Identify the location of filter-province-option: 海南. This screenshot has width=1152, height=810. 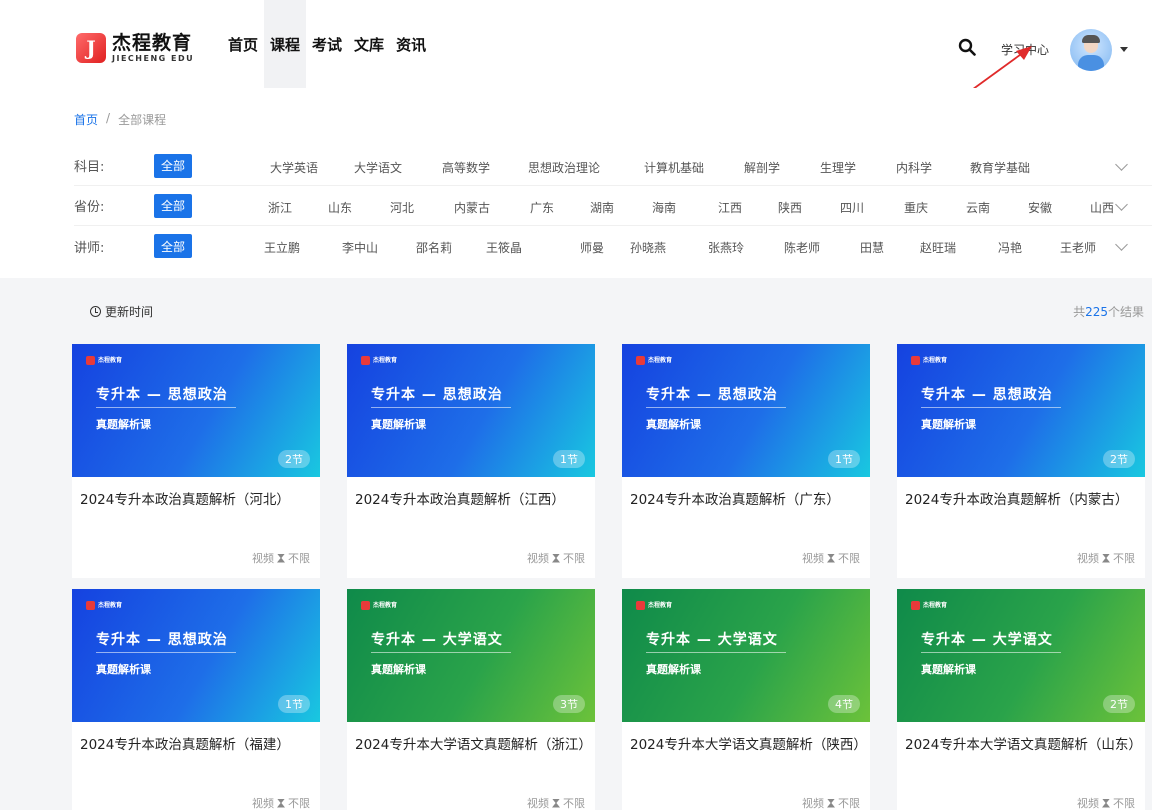
(664, 207).